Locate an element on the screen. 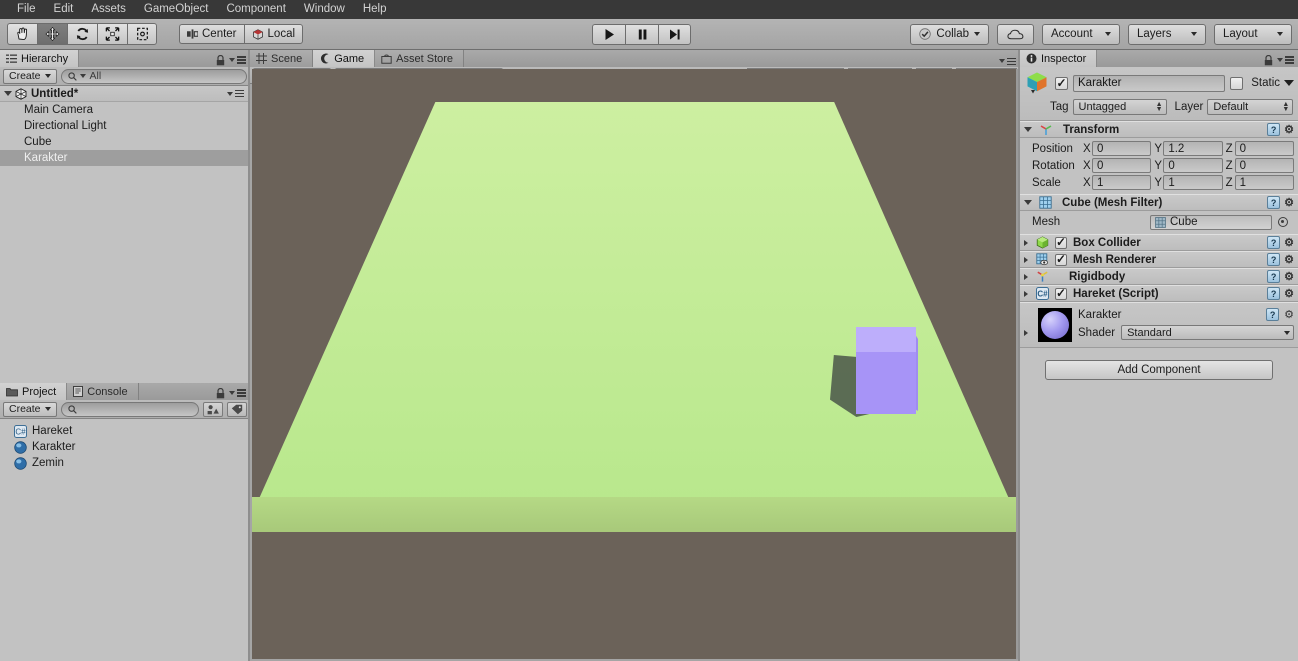  menu-item-assets: Assets is located at coordinates (108, 9).